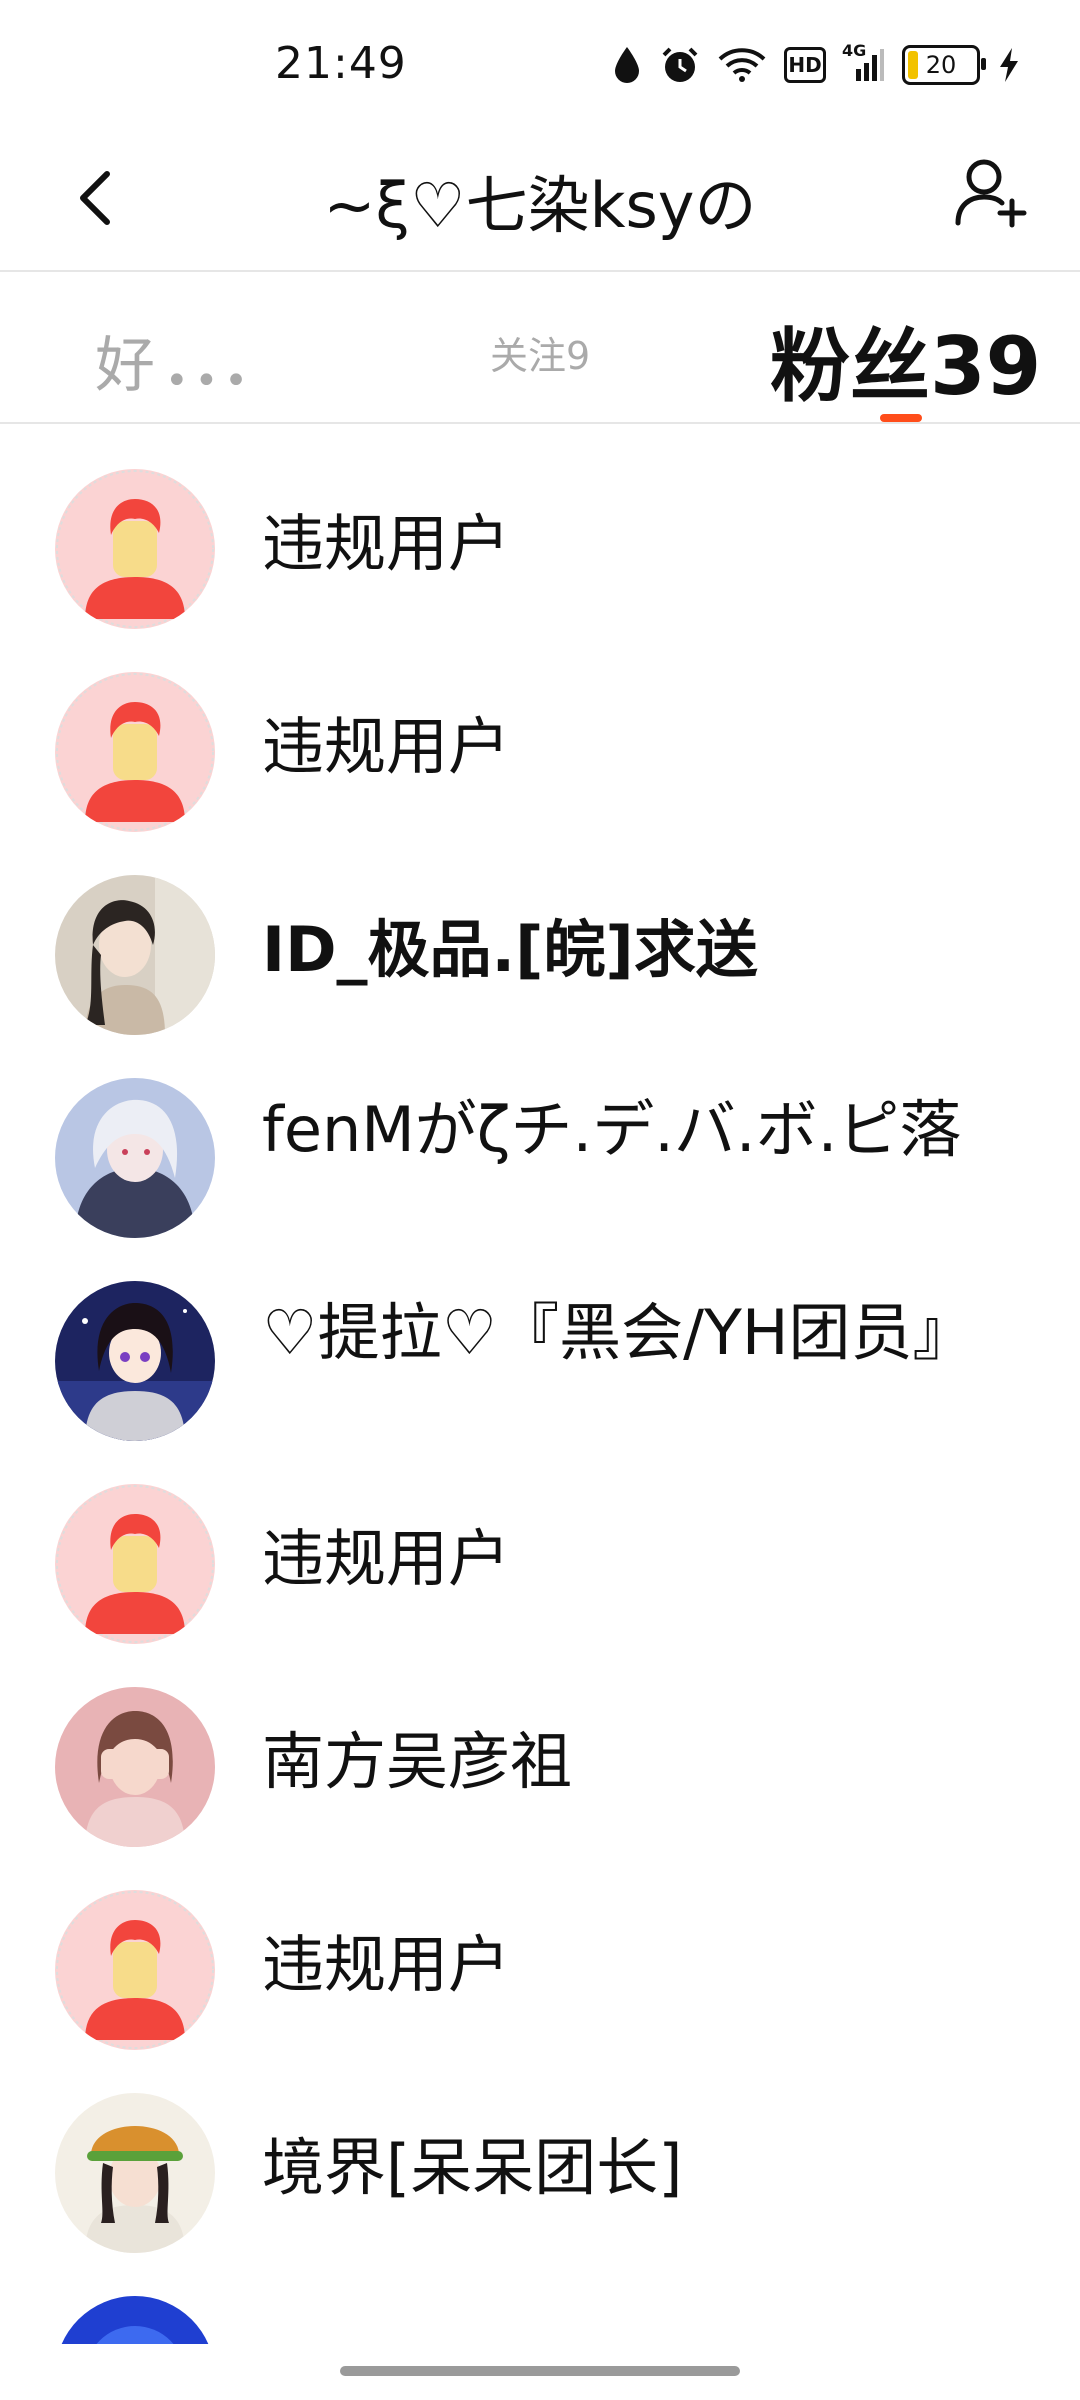  I want to click on list-item: ID_极品.[皖]求送, so click(540, 932).